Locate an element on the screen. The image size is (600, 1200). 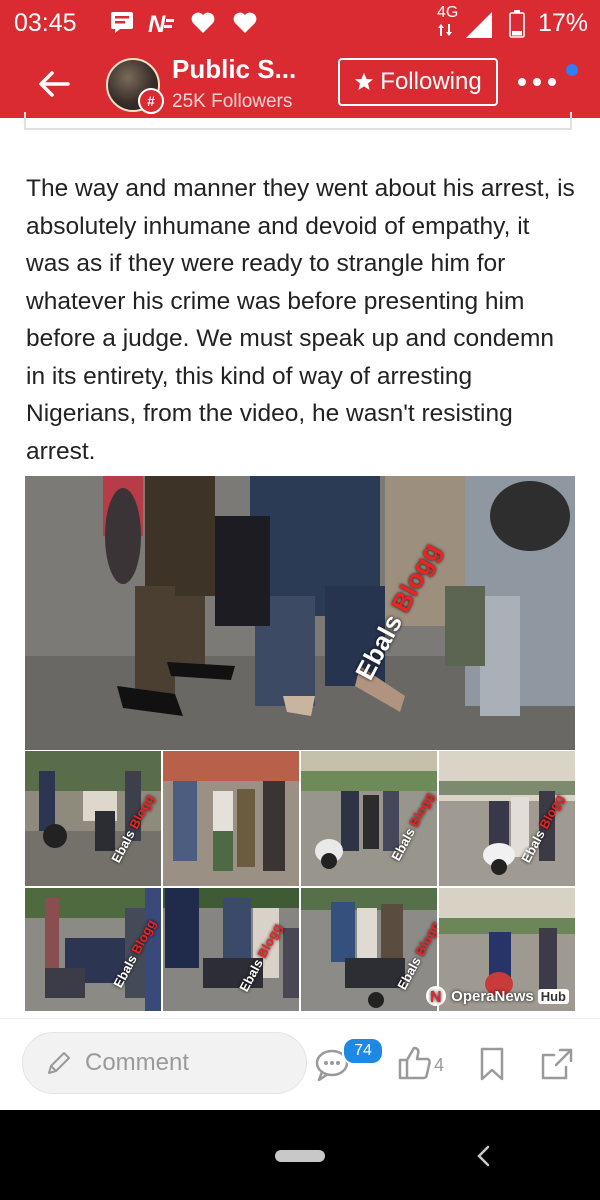
bookmark-icon is located at coordinates (492, 1064).